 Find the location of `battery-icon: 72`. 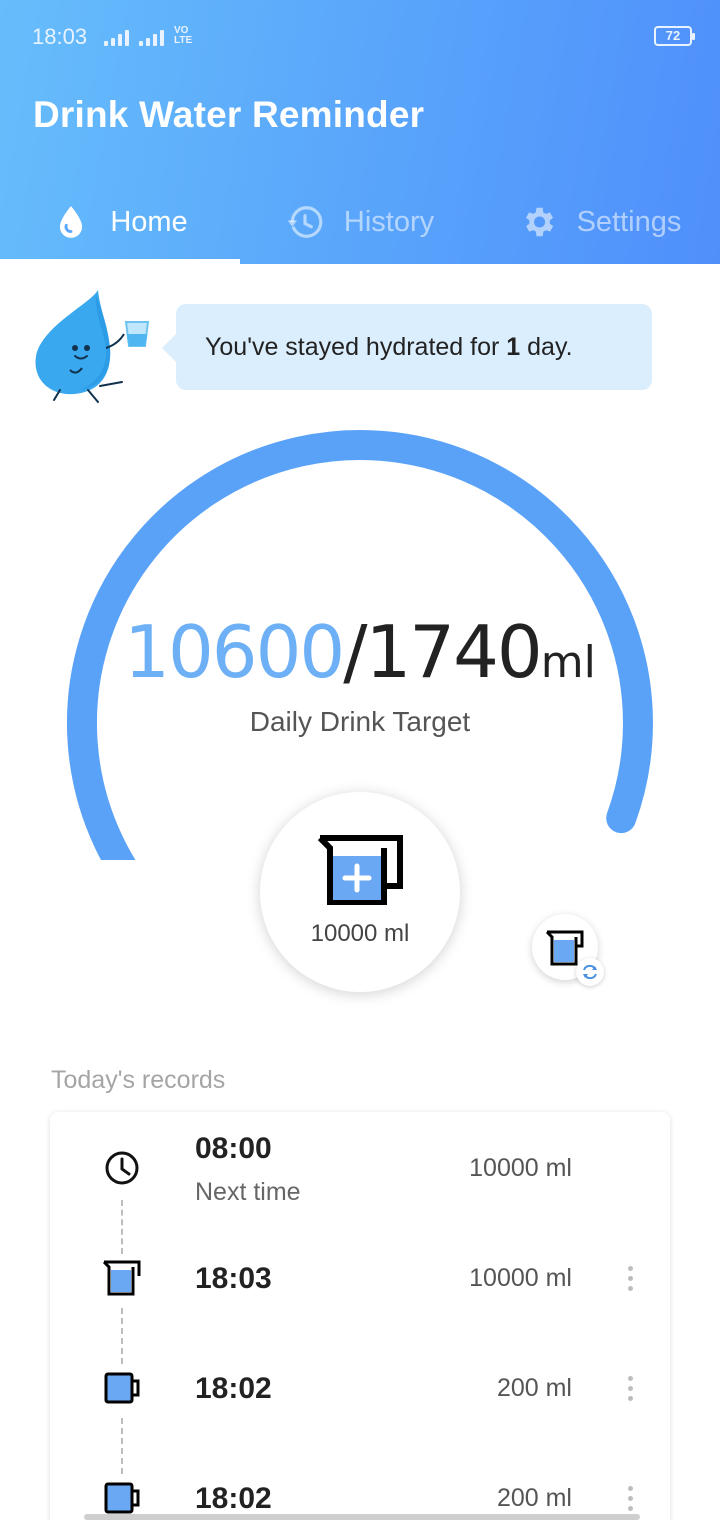

battery-icon: 72 is located at coordinates (674, 36).